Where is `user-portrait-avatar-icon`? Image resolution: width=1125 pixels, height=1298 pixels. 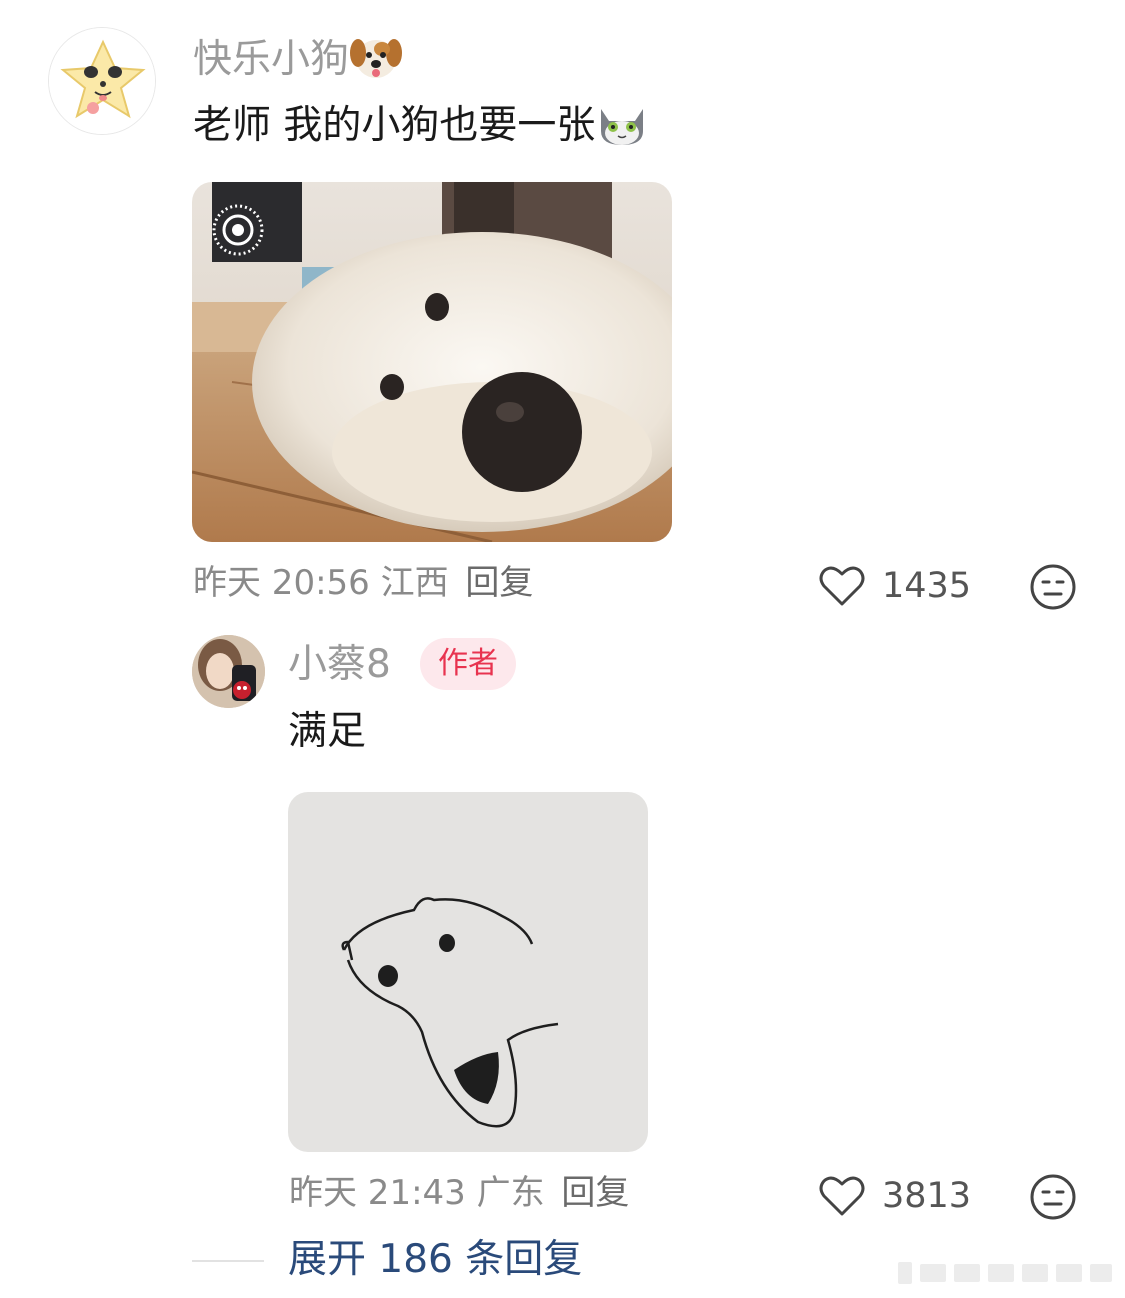
user-portrait-avatar-icon is located at coordinates (228, 671).